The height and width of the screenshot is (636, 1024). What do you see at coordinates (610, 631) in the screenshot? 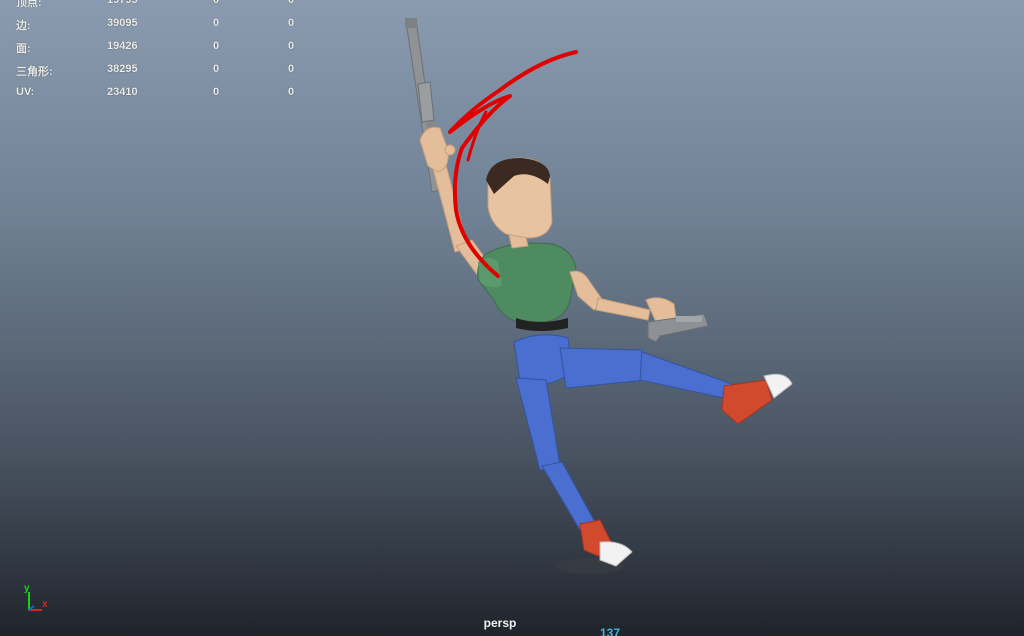
I see `frame-counter: 137` at bounding box center [610, 631].